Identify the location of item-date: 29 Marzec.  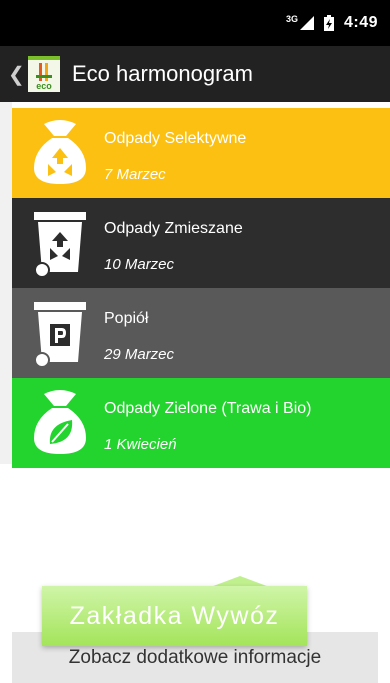
(139, 354).